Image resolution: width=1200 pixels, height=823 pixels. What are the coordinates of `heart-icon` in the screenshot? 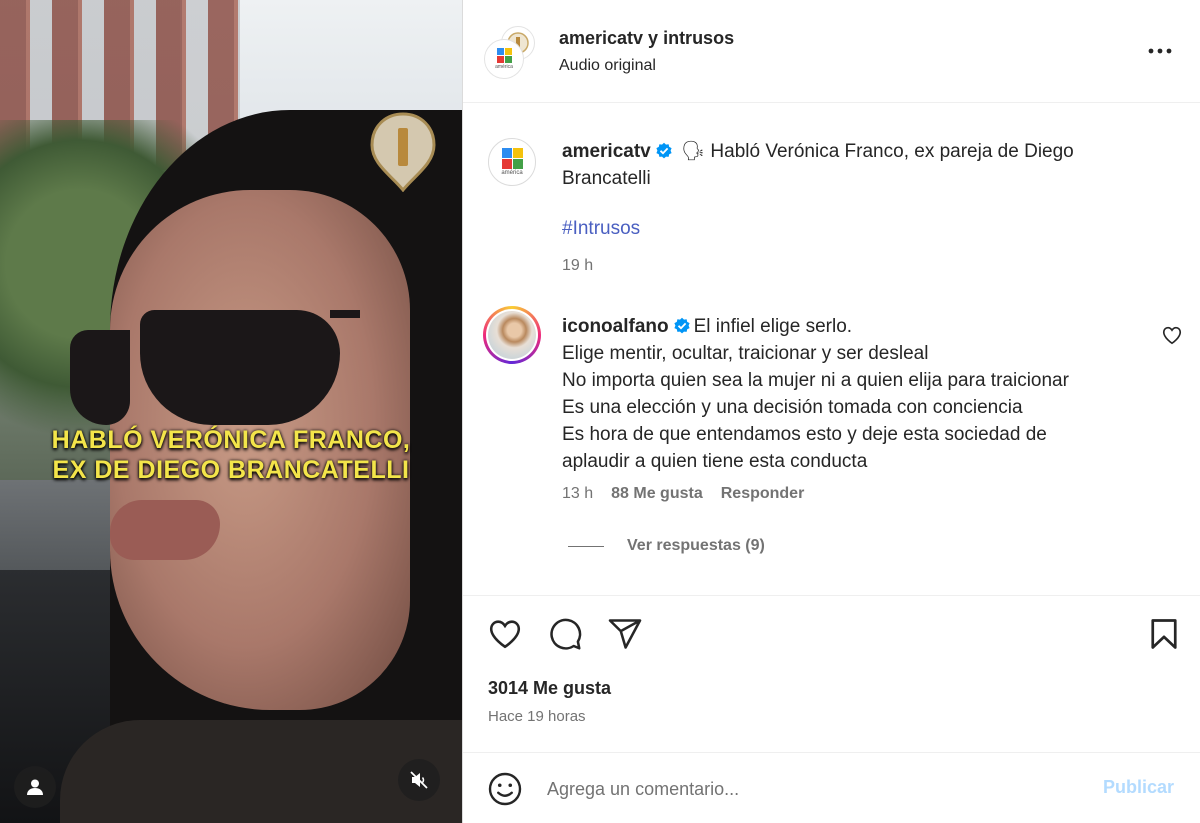 It's located at (505, 634).